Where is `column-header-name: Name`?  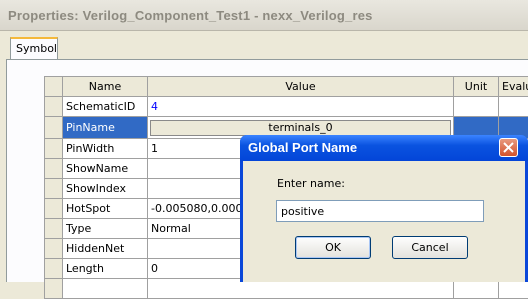
column-header-name: Name is located at coordinates (105, 87).